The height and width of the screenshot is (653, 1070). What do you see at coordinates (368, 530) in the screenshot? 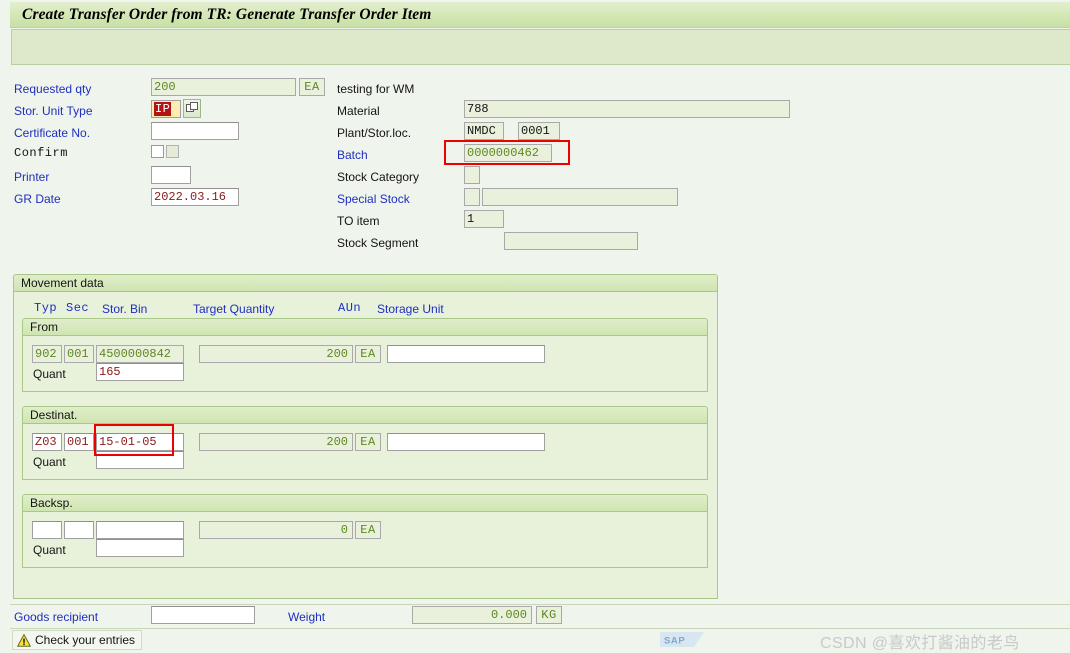
I see `backspace-aun-unit: EA` at bounding box center [368, 530].